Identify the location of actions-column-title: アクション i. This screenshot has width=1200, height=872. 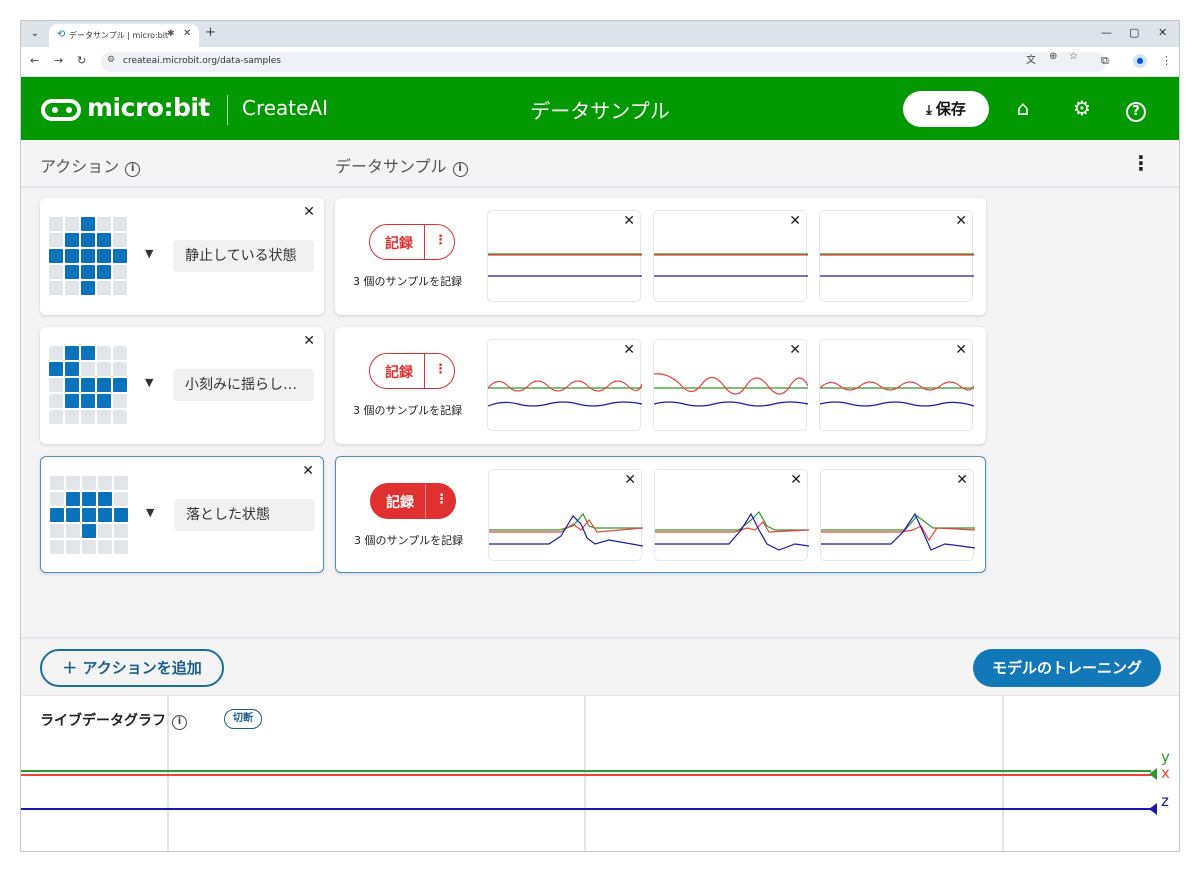
(90, 165).